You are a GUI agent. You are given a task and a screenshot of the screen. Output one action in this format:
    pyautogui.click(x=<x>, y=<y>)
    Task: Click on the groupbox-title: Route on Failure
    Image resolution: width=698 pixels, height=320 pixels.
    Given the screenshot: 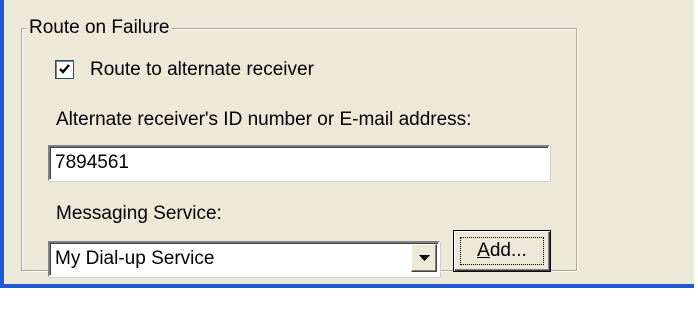 What is the action you would take?
    pyautogui.click(x=99, y=28)
    